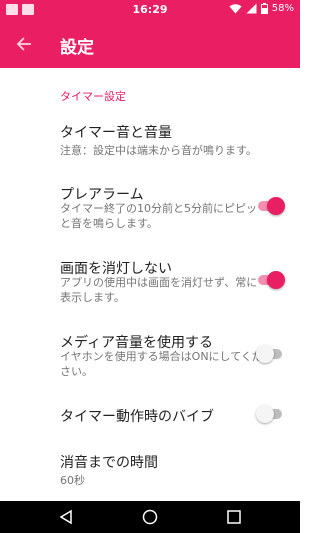 This screenshot has height=533, width=320. What do you see at coordinates (161, 364) in the screenshot?
I see `pref-summary: イヤホンを使用する場合はONにしてください。` at bounding box center [161, 364].